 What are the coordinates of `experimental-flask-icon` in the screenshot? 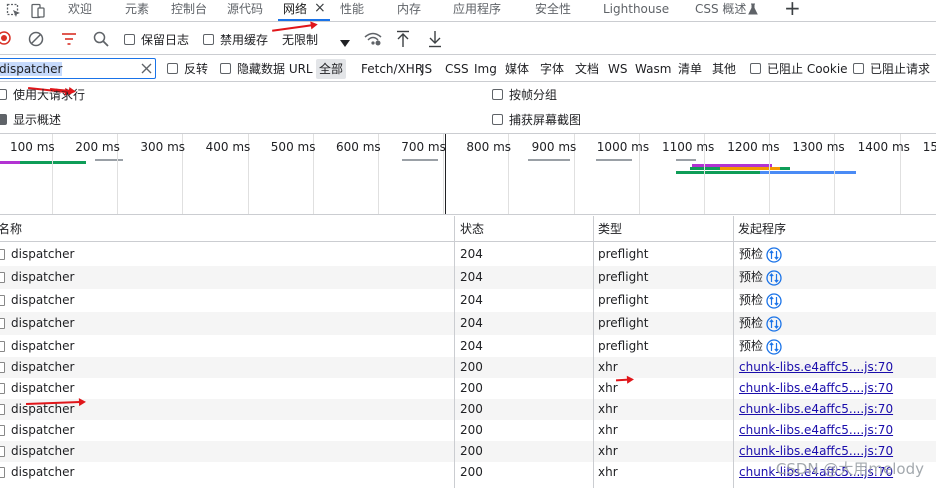 It's located at (753, 10).